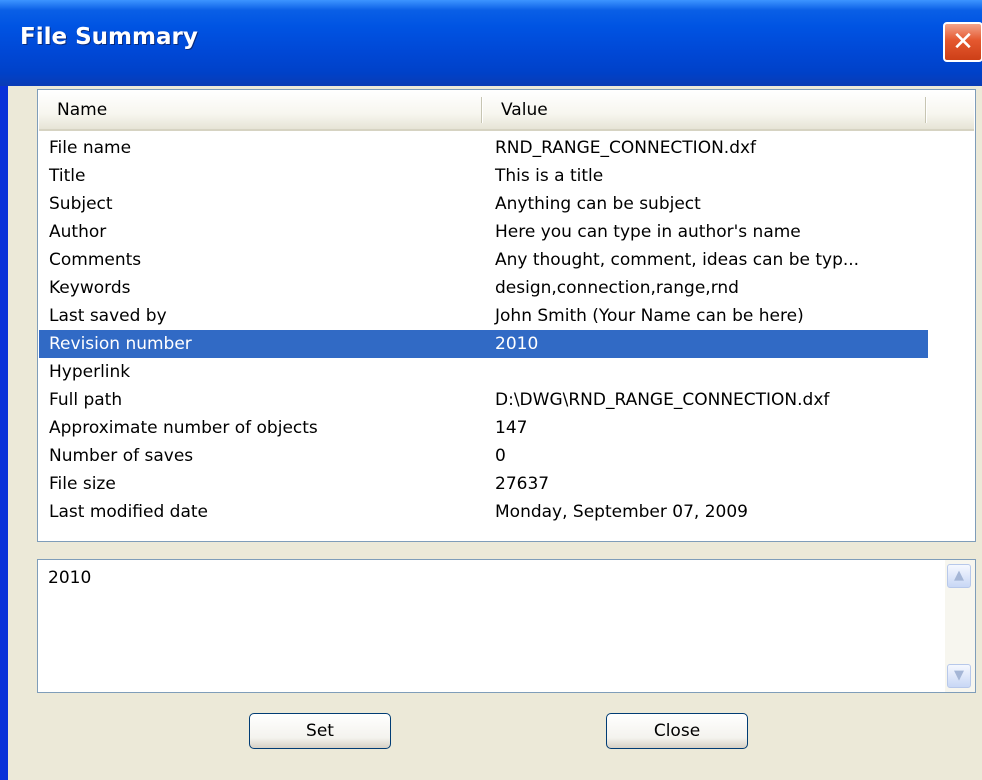  Describe the element at coordinates (617, 288) in the screenshot. I see `row-value: design,connection,range,rnd` at that location.